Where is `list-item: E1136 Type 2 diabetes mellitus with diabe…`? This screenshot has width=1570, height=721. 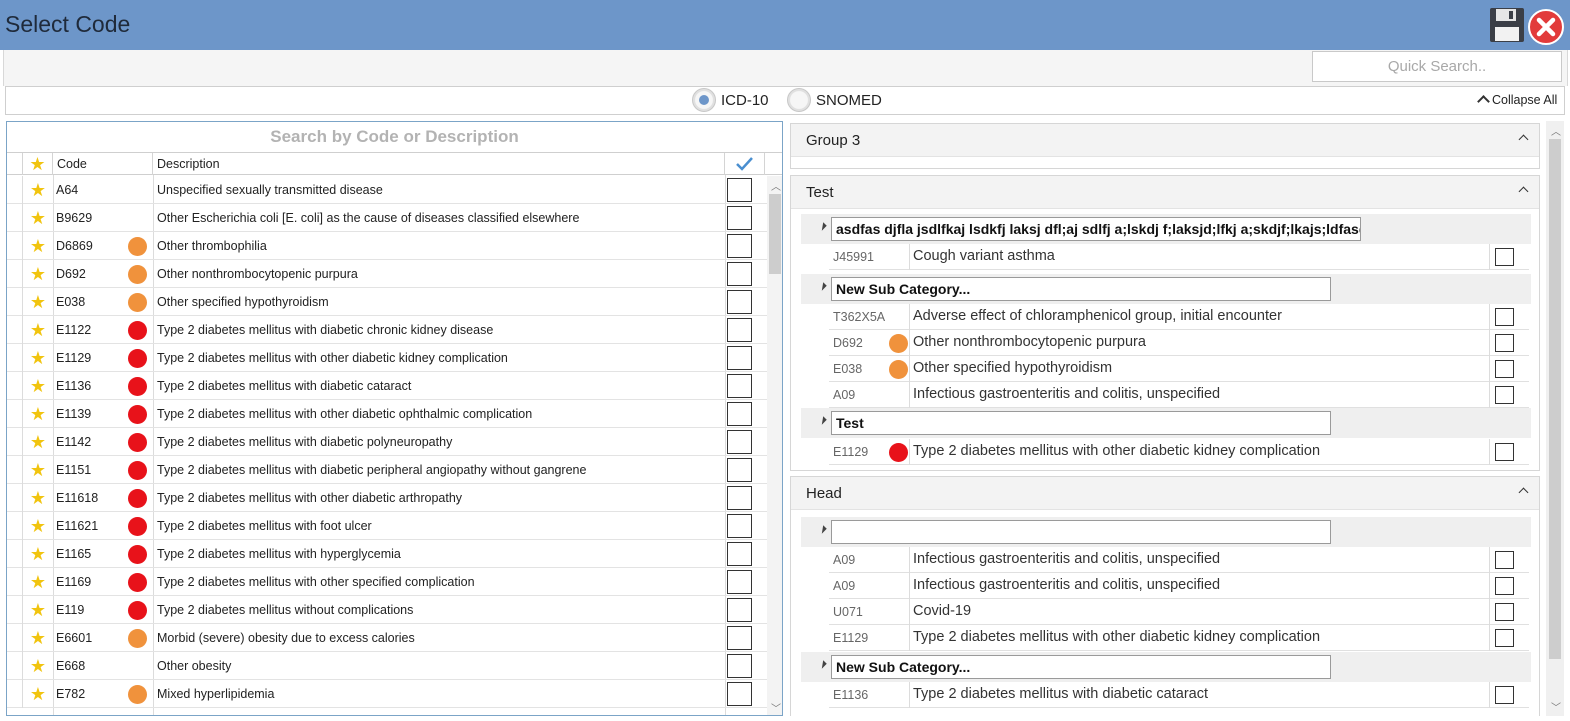 list-item: E1136 Type 2 diabetes mellitus with diabe… is located at coordinates (1179, 695).